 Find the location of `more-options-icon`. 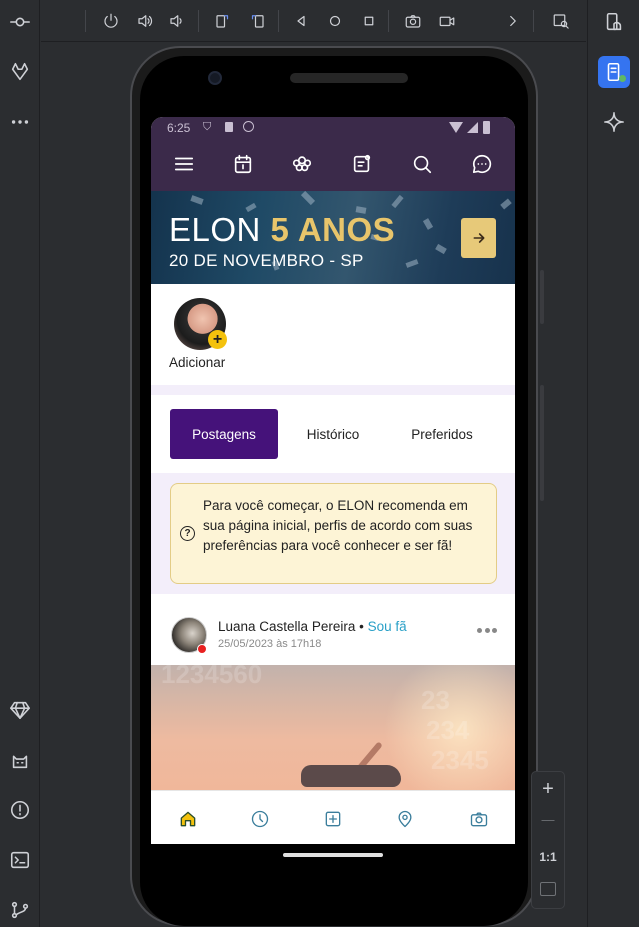

more-options-icon is located at coordinates (487, 631).